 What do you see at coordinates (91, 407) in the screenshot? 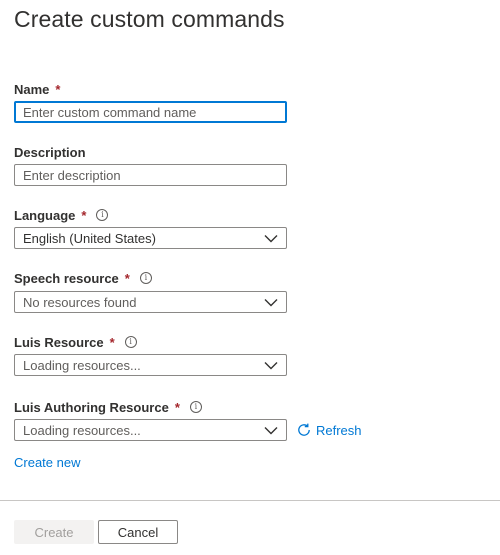
I see `luis-authoring-label-text: Luis Authoring Resource` at bounding box center [91, 407].